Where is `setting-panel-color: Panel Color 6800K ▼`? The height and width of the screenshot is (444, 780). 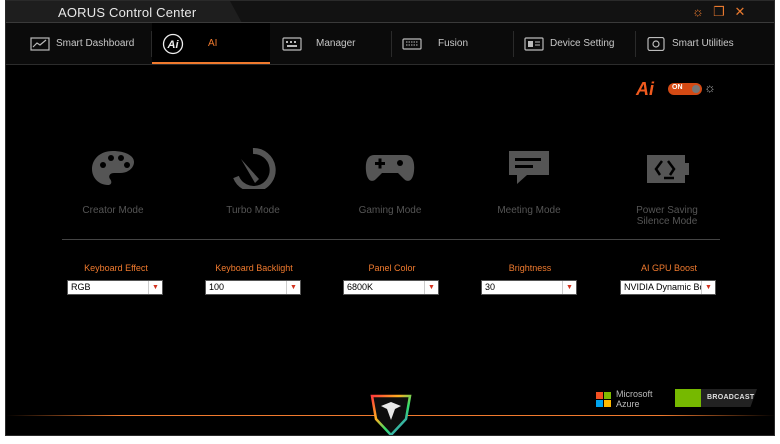 setting-panel-color: Panel Color 6800K ▼ is located at coordinates (392, 279).